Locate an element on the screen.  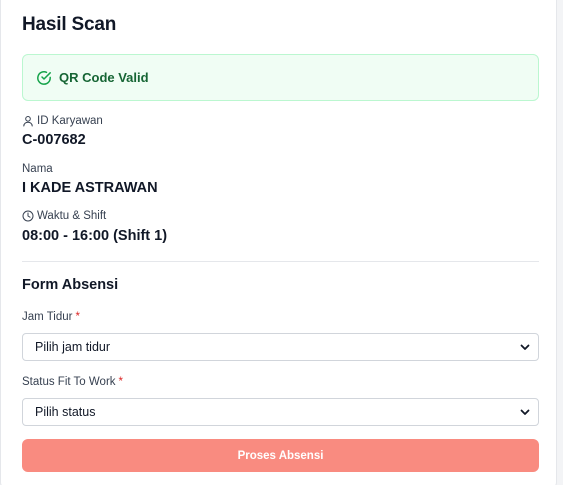
employee-name-value: I KADE ASTRAWAN is located at coordinates (90, 188).